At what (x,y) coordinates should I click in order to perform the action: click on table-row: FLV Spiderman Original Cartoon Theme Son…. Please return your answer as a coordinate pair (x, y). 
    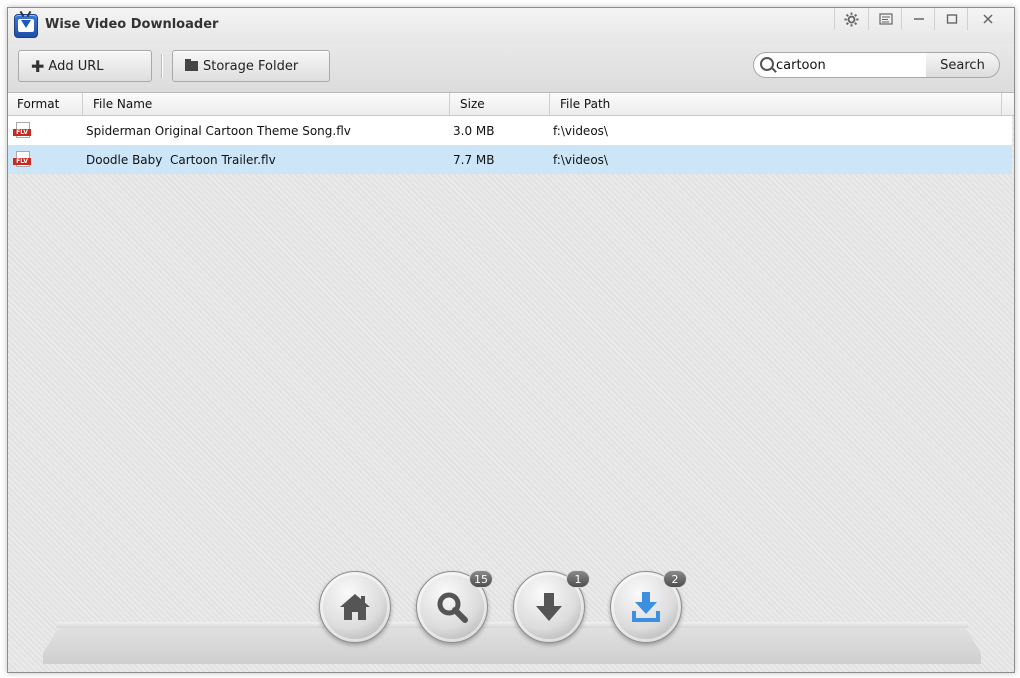
    Looking at the image, I should click on (510, 130).